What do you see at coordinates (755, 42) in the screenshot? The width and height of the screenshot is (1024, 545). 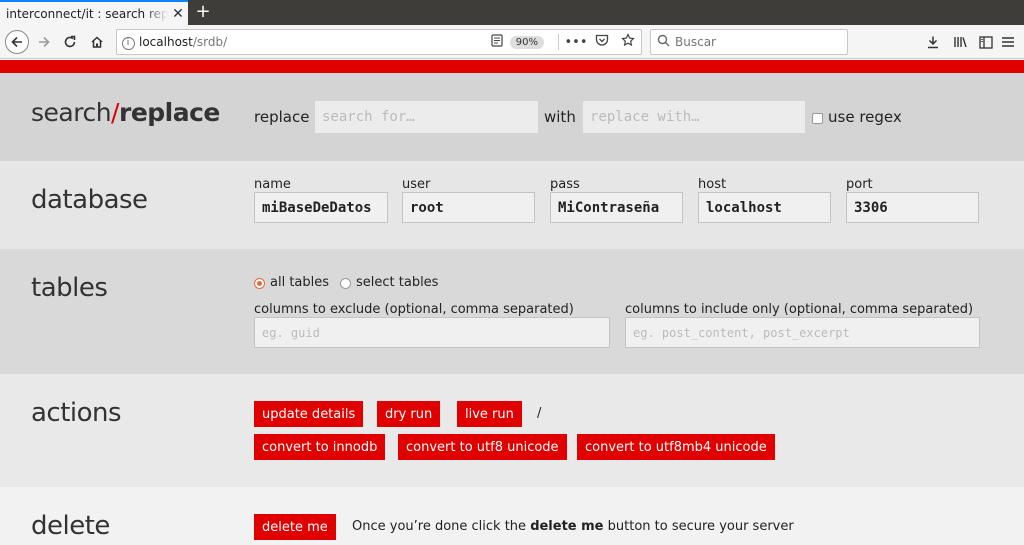 I see `search-input` at bounding box center [755, 42].